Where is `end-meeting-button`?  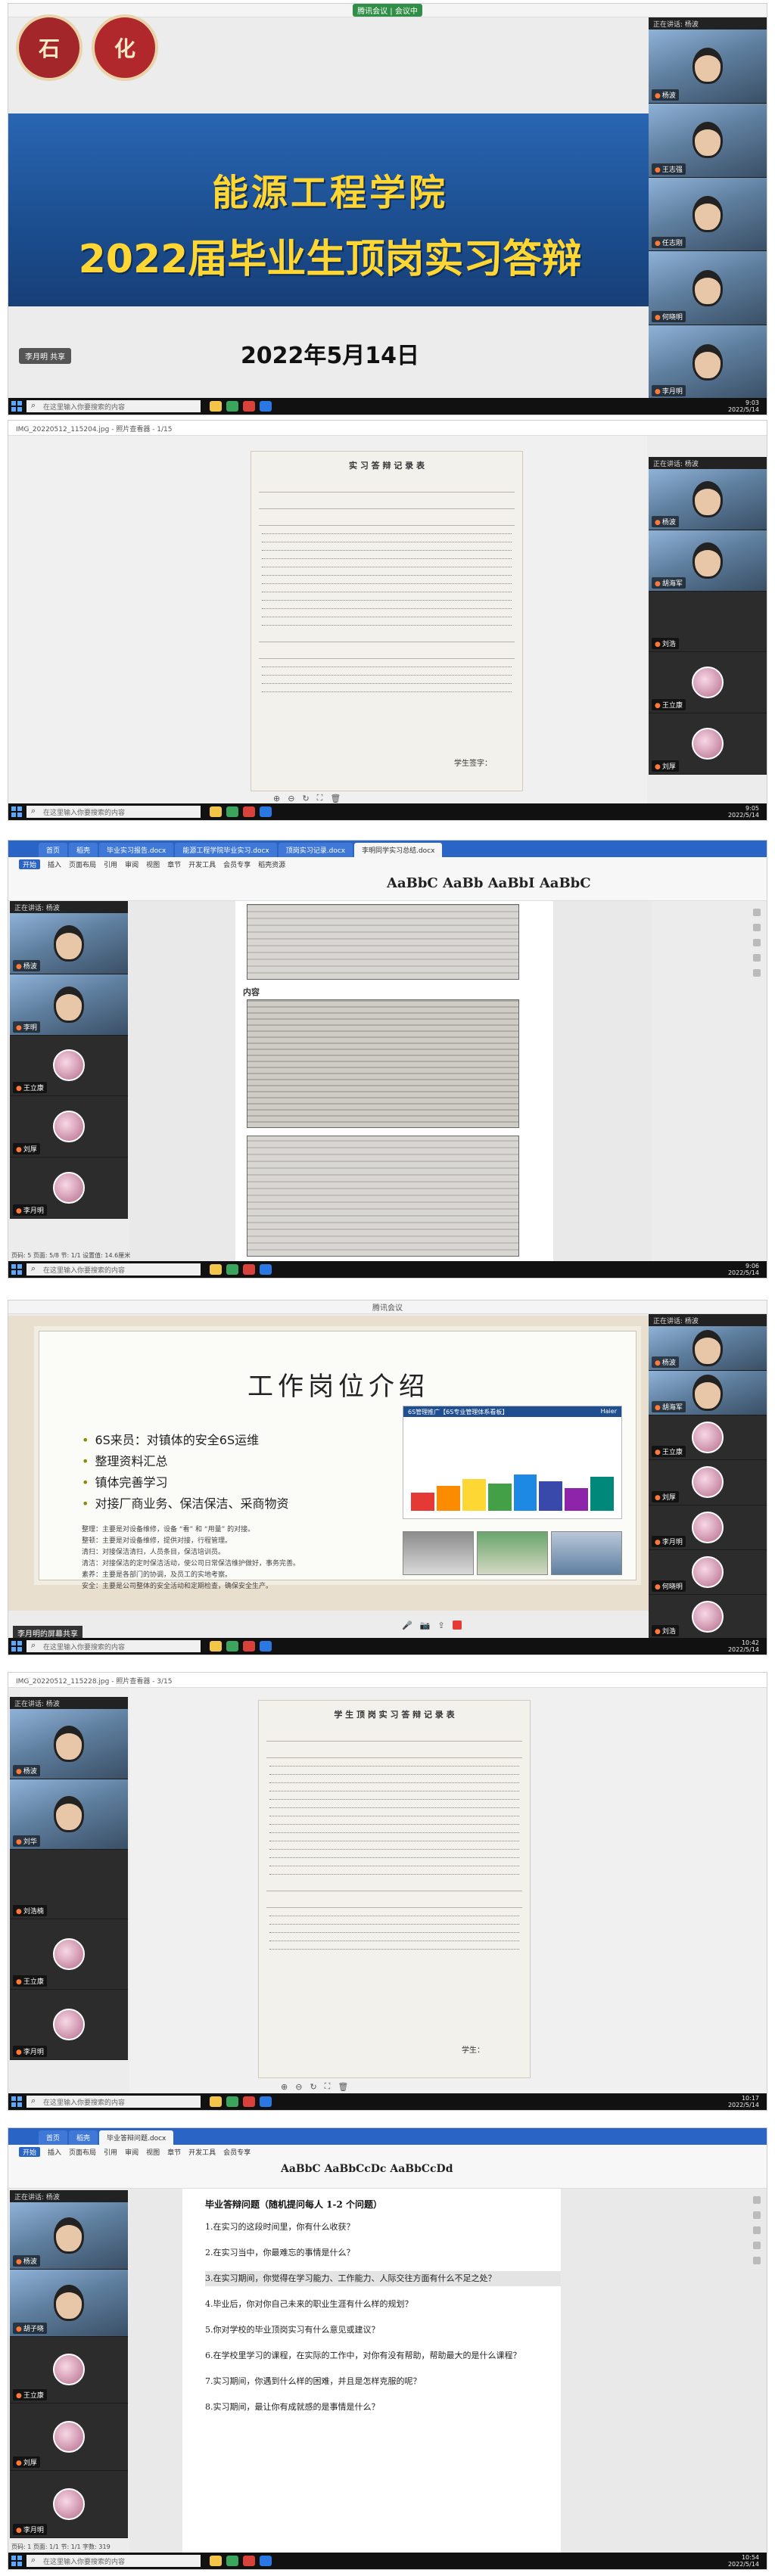 end-meeting-button is located at coordinates (457, 1625).